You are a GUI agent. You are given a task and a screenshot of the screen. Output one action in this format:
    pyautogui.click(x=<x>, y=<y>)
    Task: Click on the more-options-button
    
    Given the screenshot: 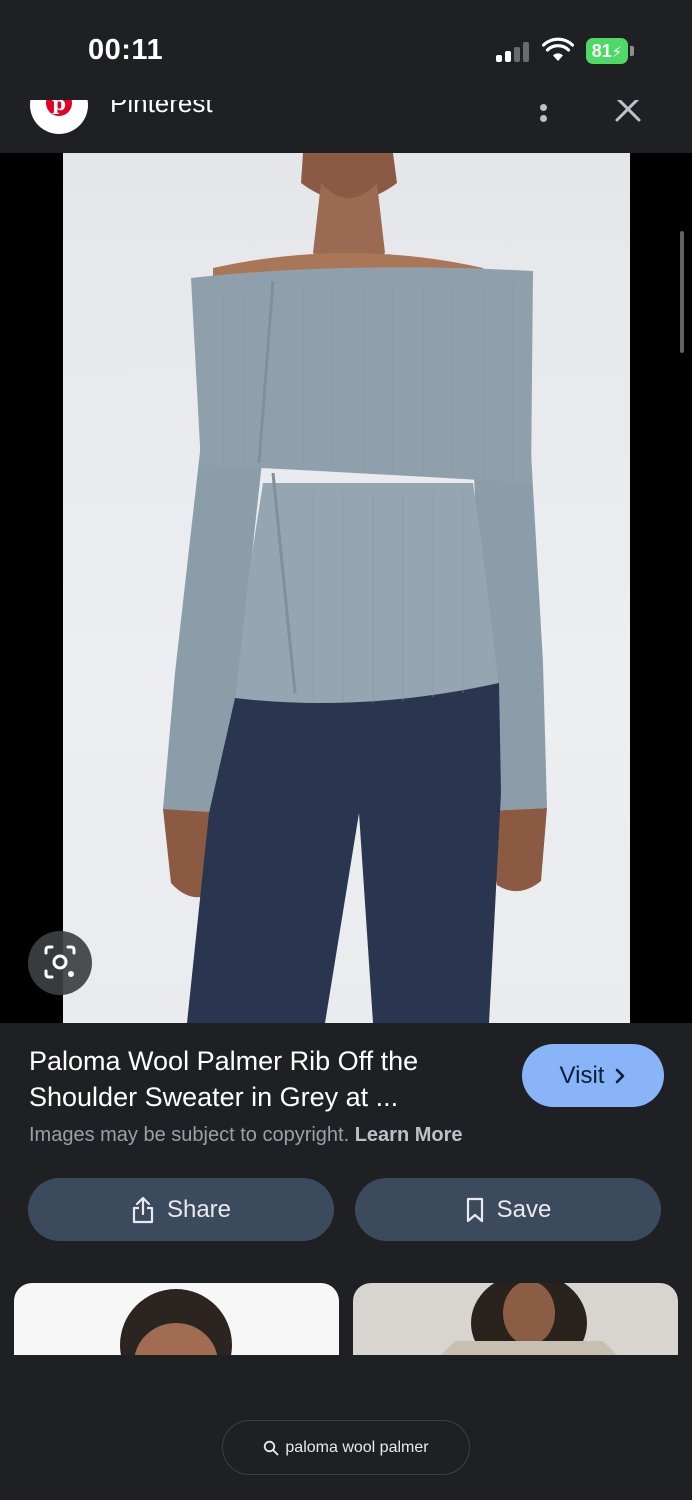 What is the action you would take?
    pyautogui.click(x=544, y=115)
    